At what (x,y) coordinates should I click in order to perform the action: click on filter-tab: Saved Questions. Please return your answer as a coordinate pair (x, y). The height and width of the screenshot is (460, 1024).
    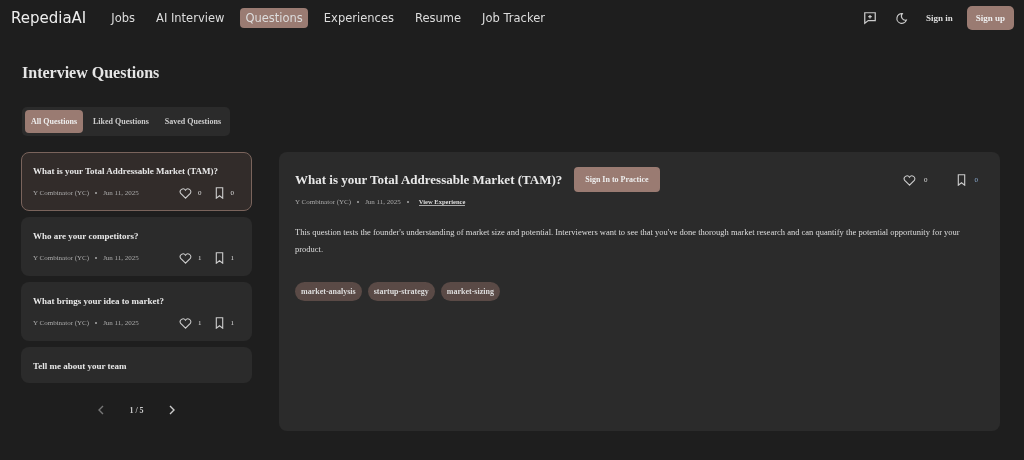
    Looking at the image, I should click on (193, 121).